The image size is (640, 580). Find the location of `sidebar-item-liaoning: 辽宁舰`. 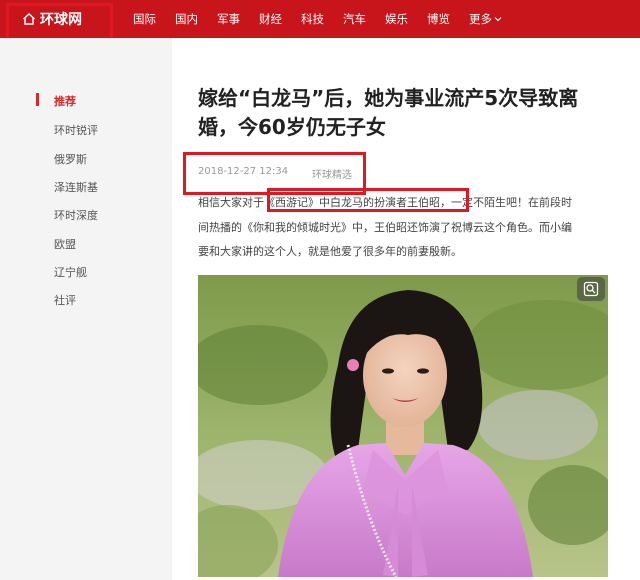

sidebar-item-liaoning: 辽宁舰 is located at coordinates (70, 272).